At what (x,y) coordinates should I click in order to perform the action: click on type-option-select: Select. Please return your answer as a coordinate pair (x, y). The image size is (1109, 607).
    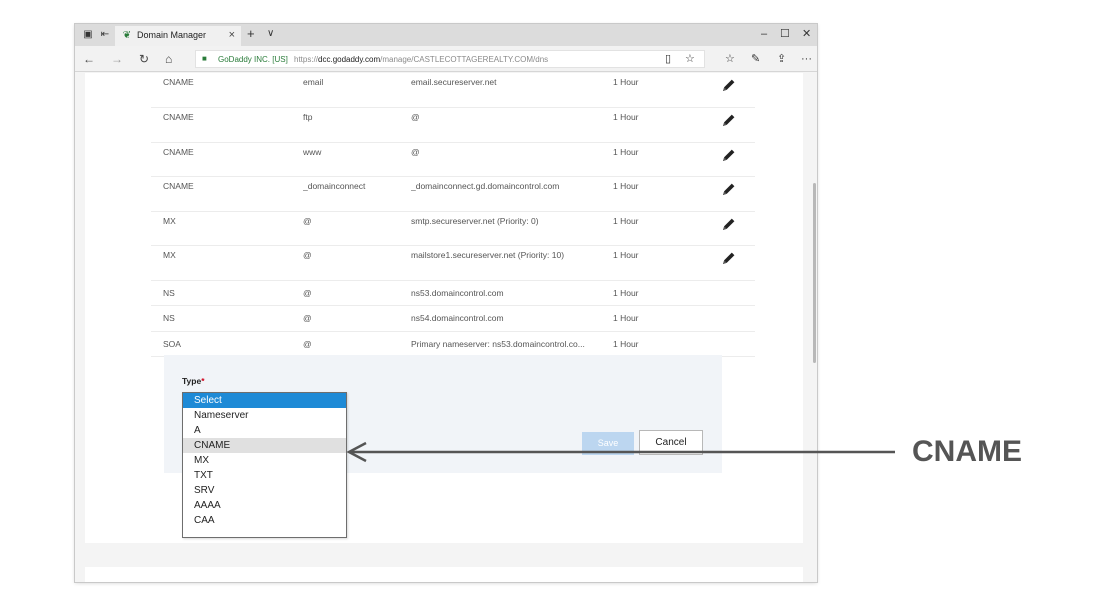
    Looking at the image, I should click on (264, 400).